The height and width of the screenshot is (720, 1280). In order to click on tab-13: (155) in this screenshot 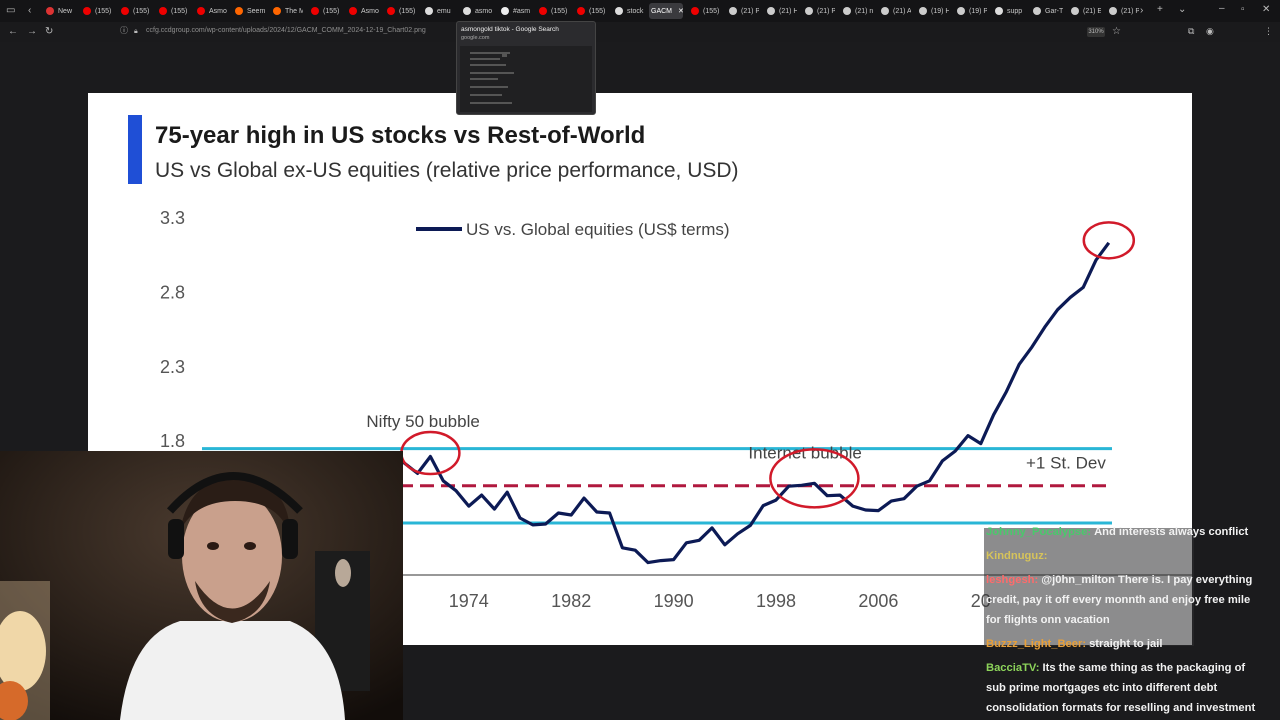, I will do `click(553, 11)`.